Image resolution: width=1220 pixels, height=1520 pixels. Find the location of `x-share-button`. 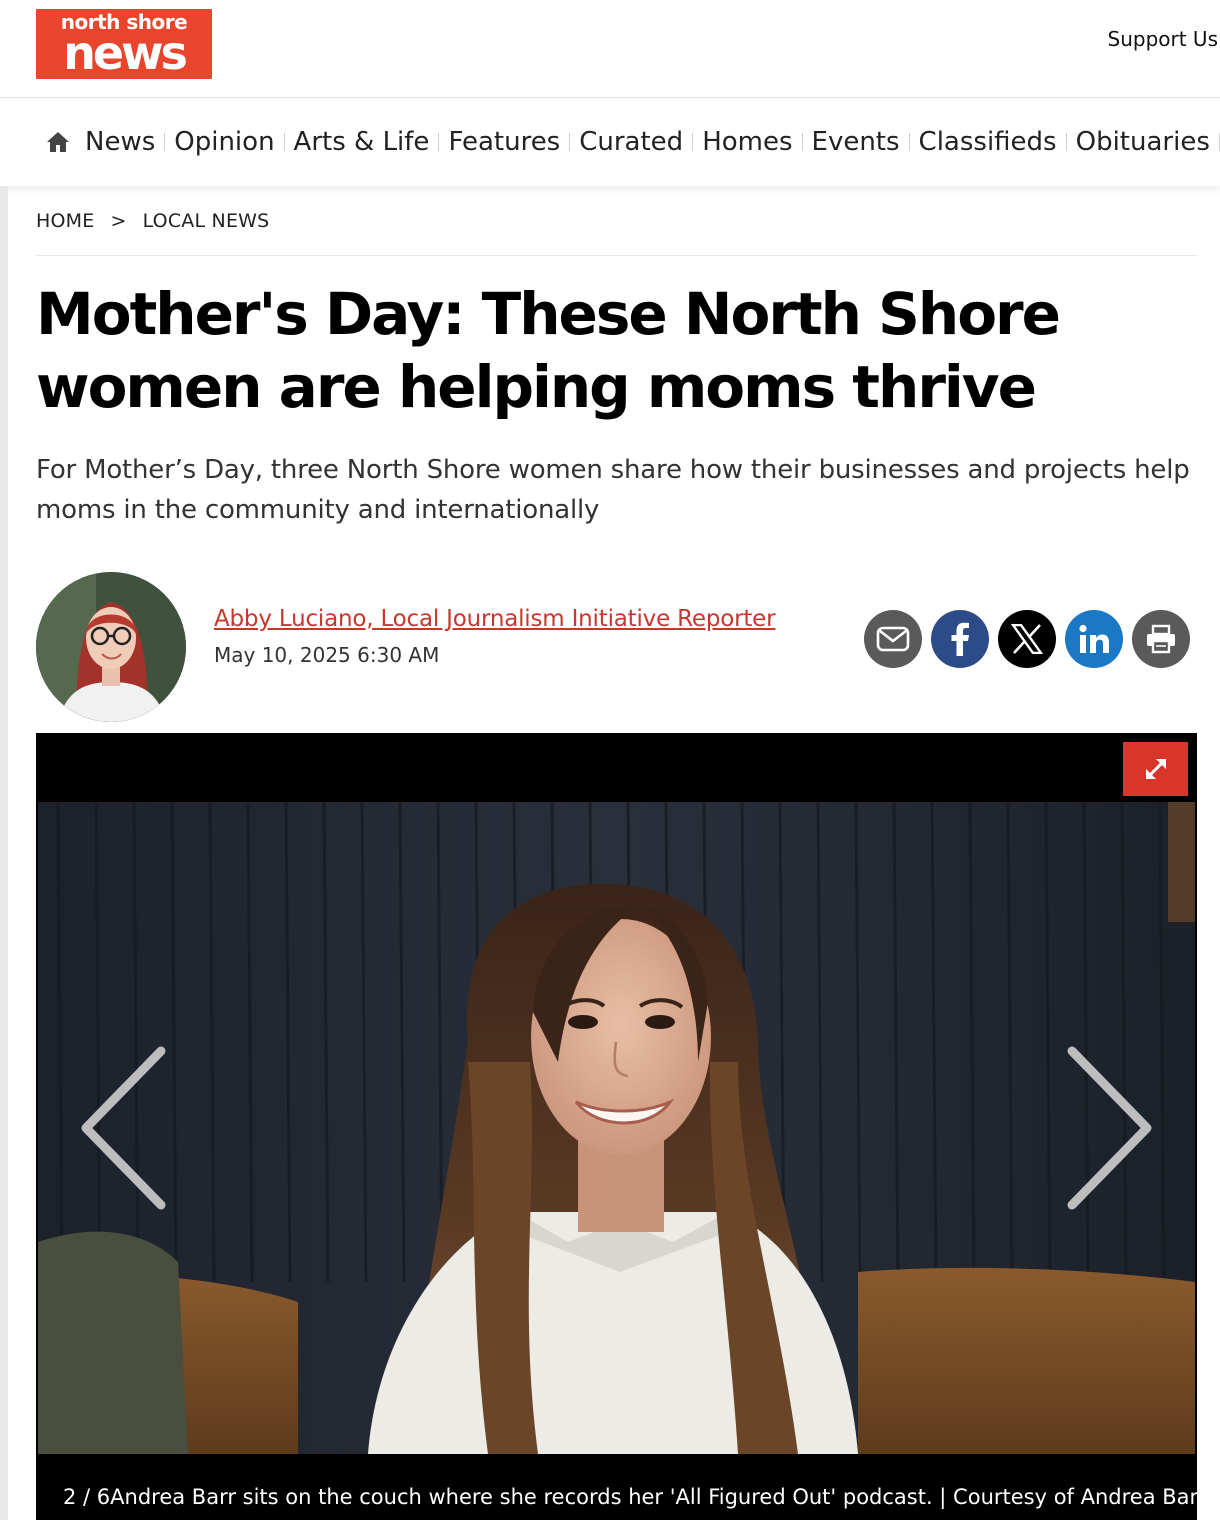

x-share-button is located at coordinates (1027, 639).